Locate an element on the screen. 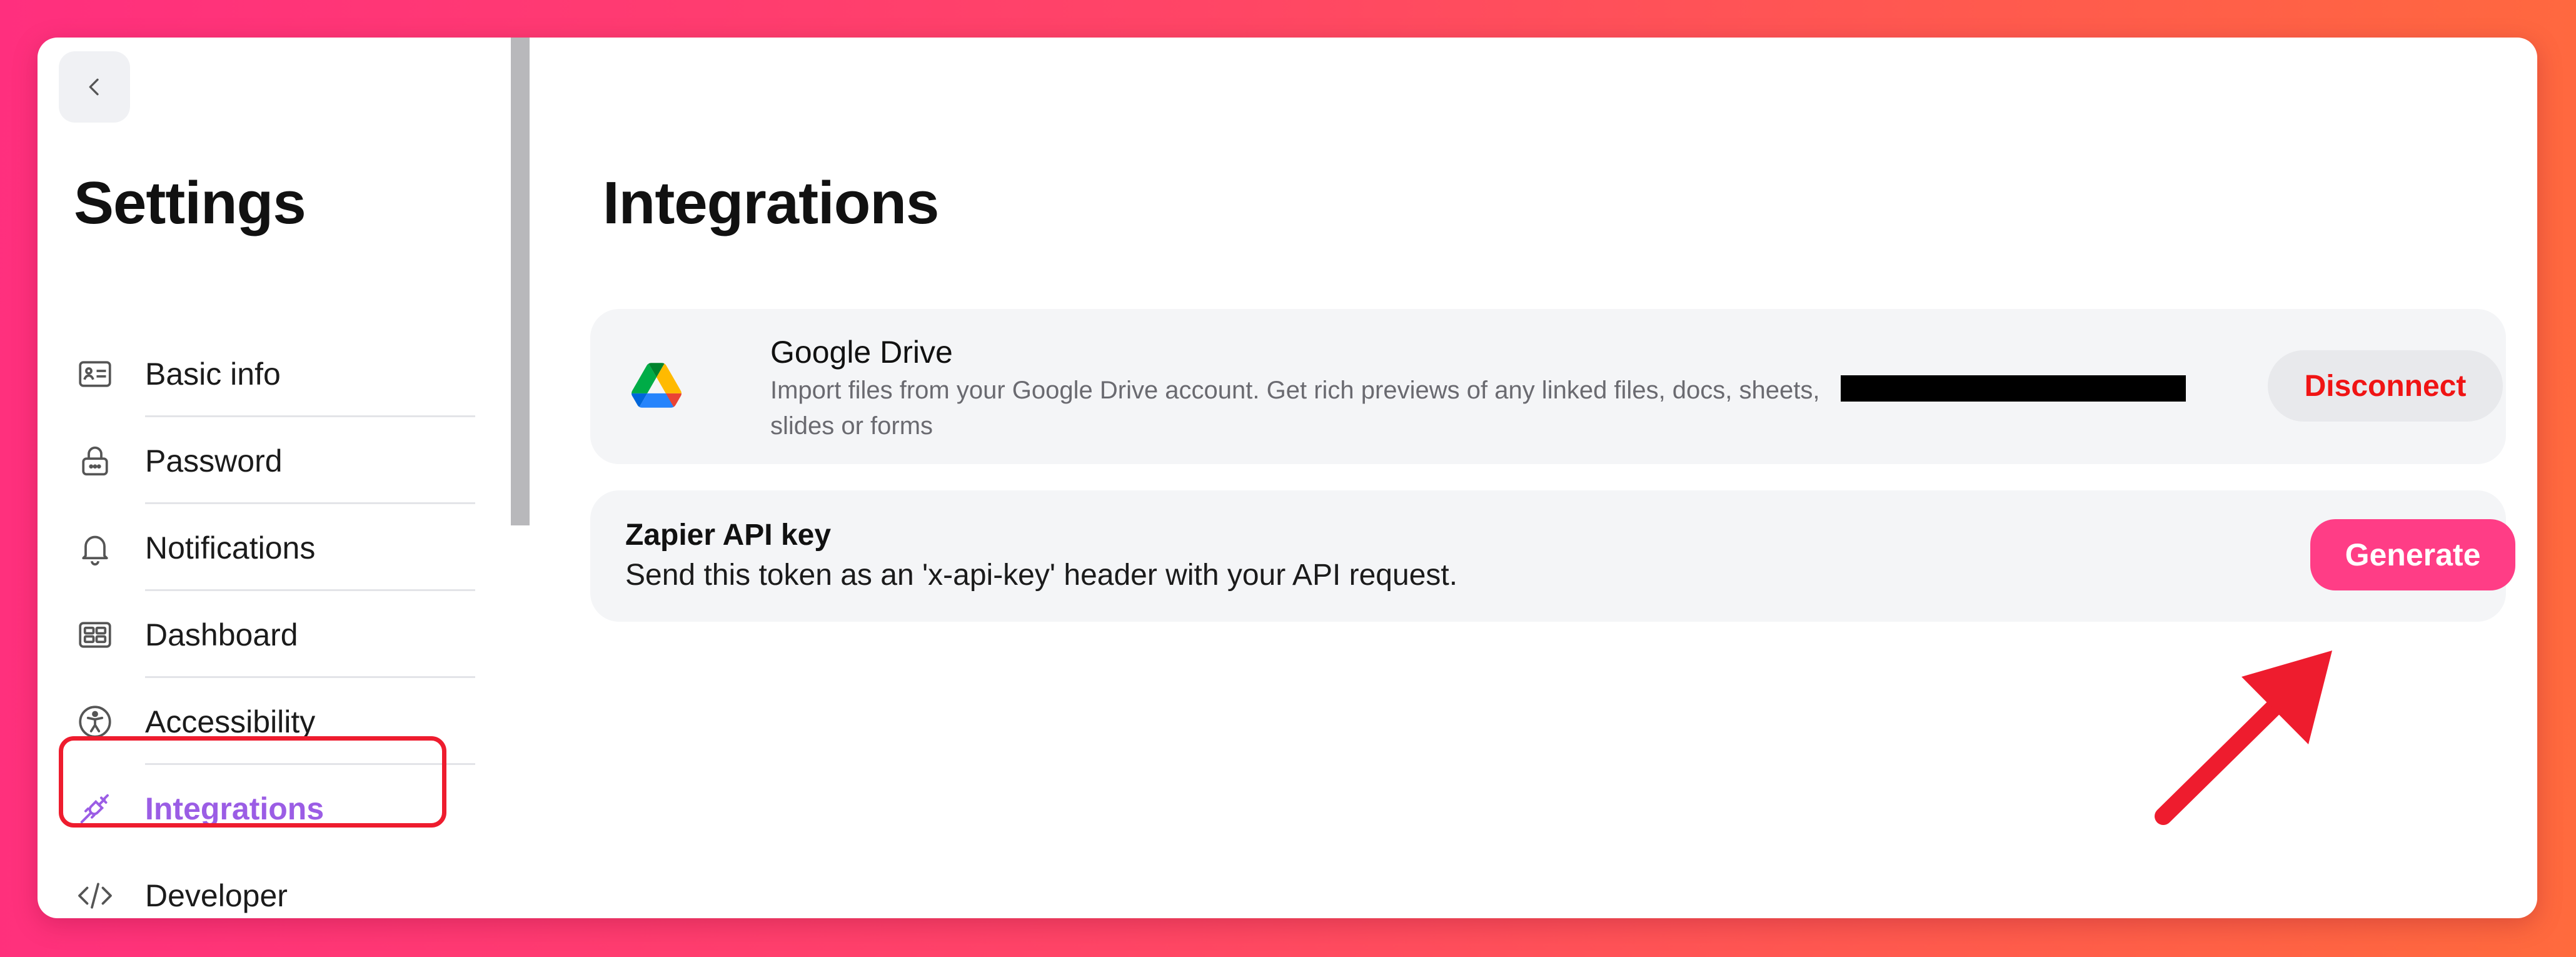 This screenshot has height=957, width=2576. sidebar-item-label: Password is located at coordinates (214, 460).